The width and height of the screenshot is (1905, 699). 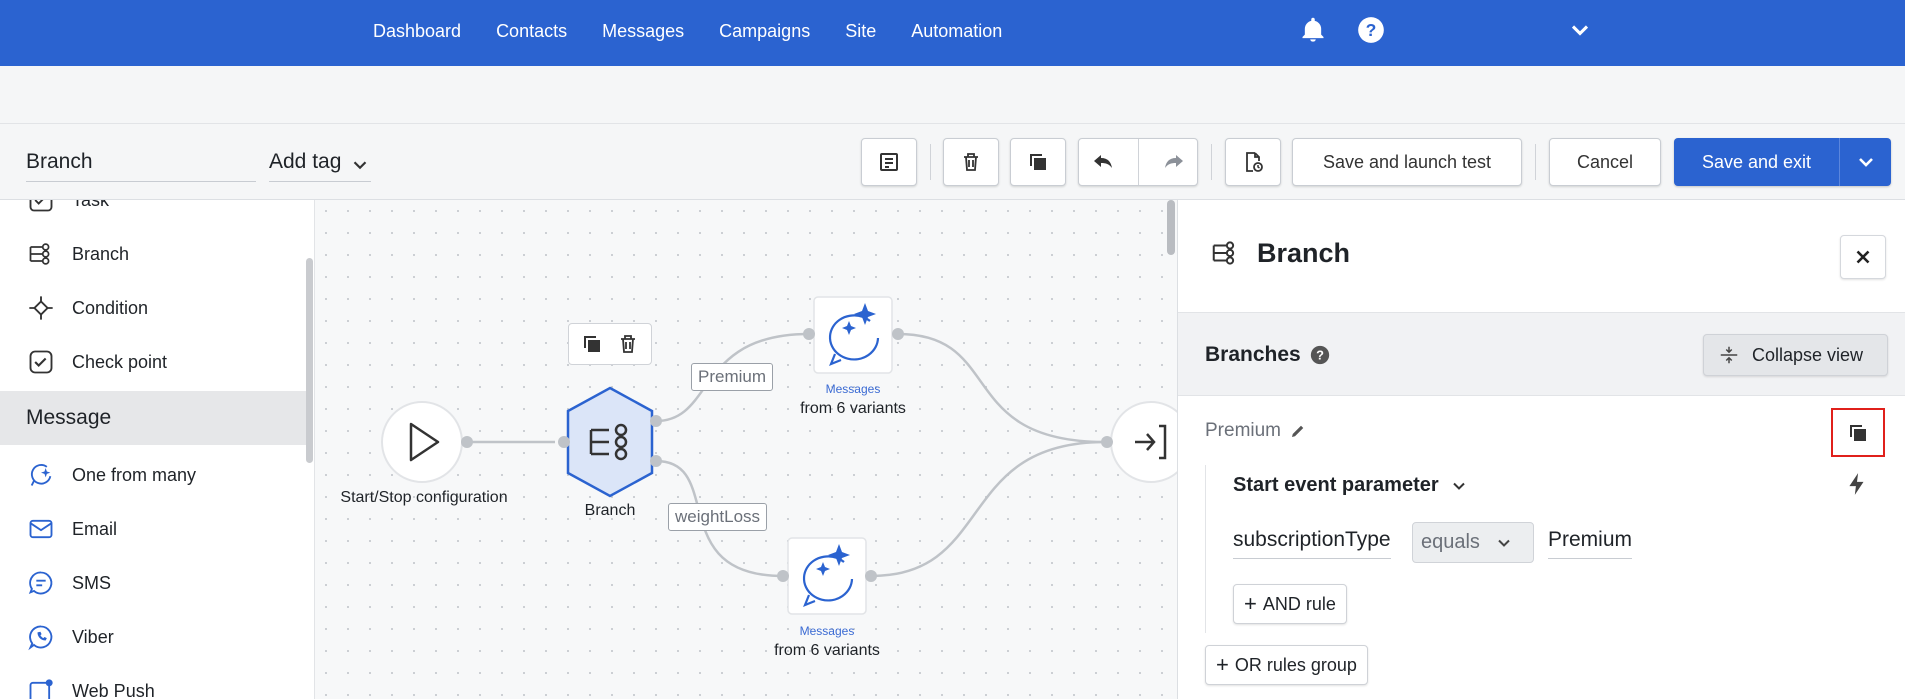 What do you see at coordinates (1312, 543) in the screenshot?
I see `parameter-field-input: subscriptionType` at bounding box center [1312, 543].